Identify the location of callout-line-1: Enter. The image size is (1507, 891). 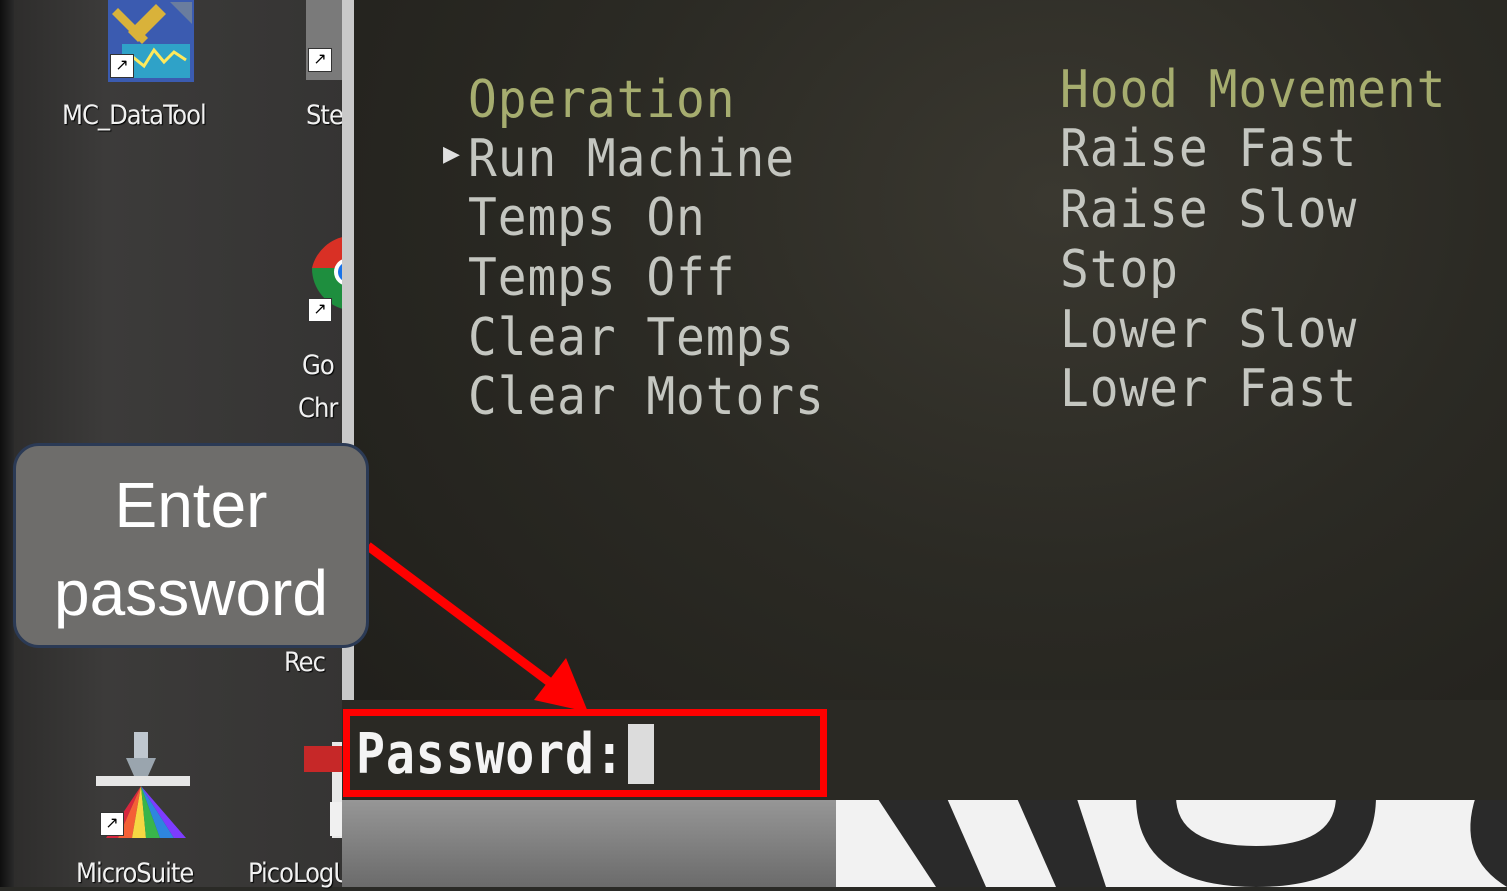
(191, 505).